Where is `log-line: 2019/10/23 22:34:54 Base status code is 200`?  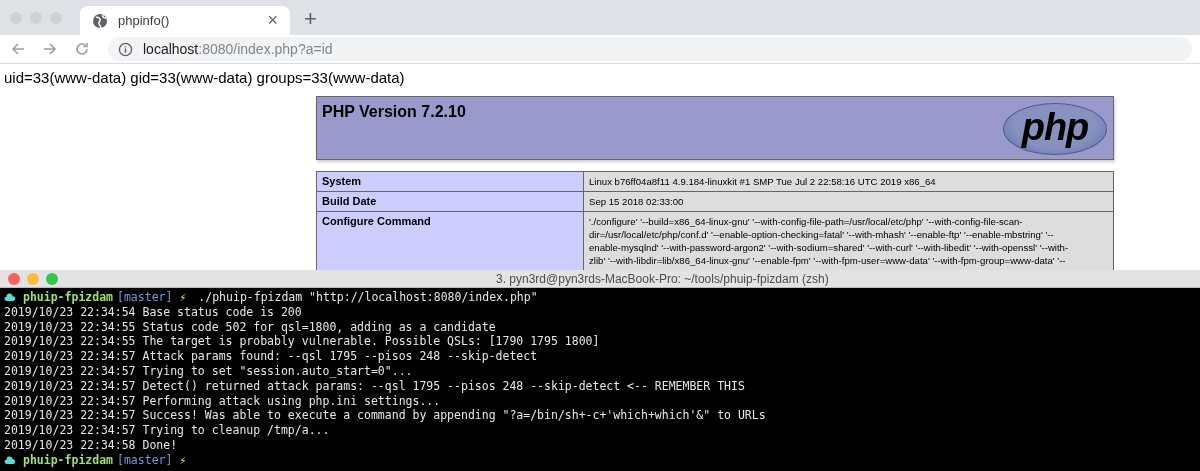 log-line: 2019/10/23 22:34:54 Base status code is 200 is located at coordinates (153, 312).